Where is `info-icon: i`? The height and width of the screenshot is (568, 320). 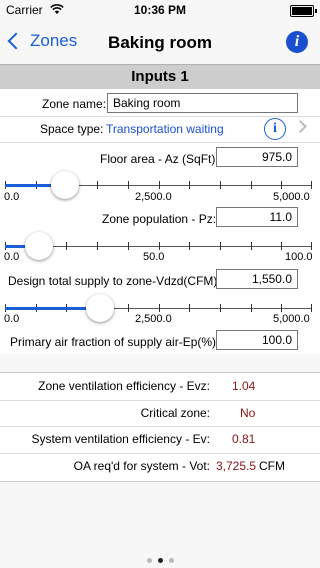 info-icon: i is located at coordinates (297, 42).